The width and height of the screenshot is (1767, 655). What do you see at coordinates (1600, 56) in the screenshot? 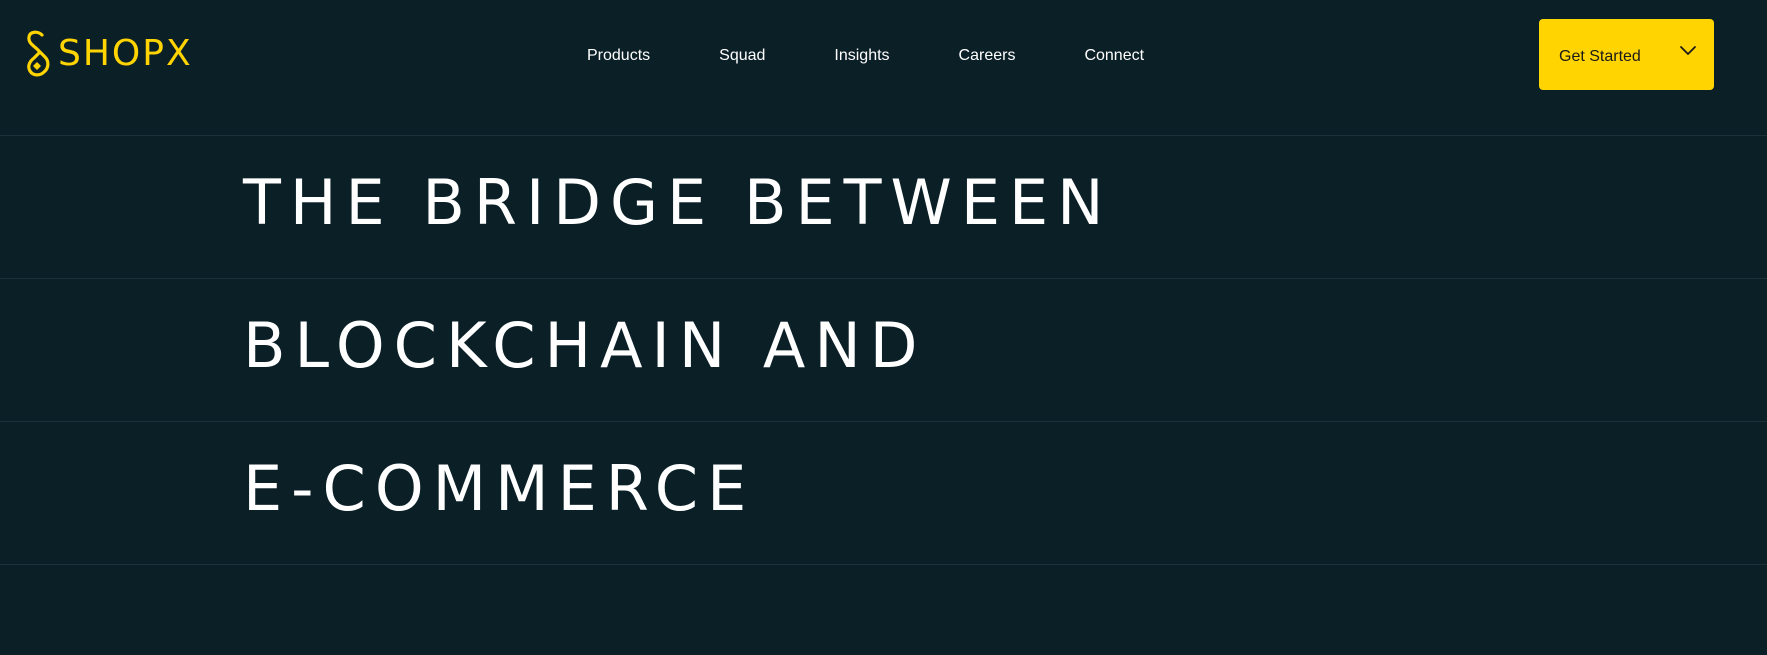
I see `get-started-label: Get Started` at bounding box center [1600, 56].